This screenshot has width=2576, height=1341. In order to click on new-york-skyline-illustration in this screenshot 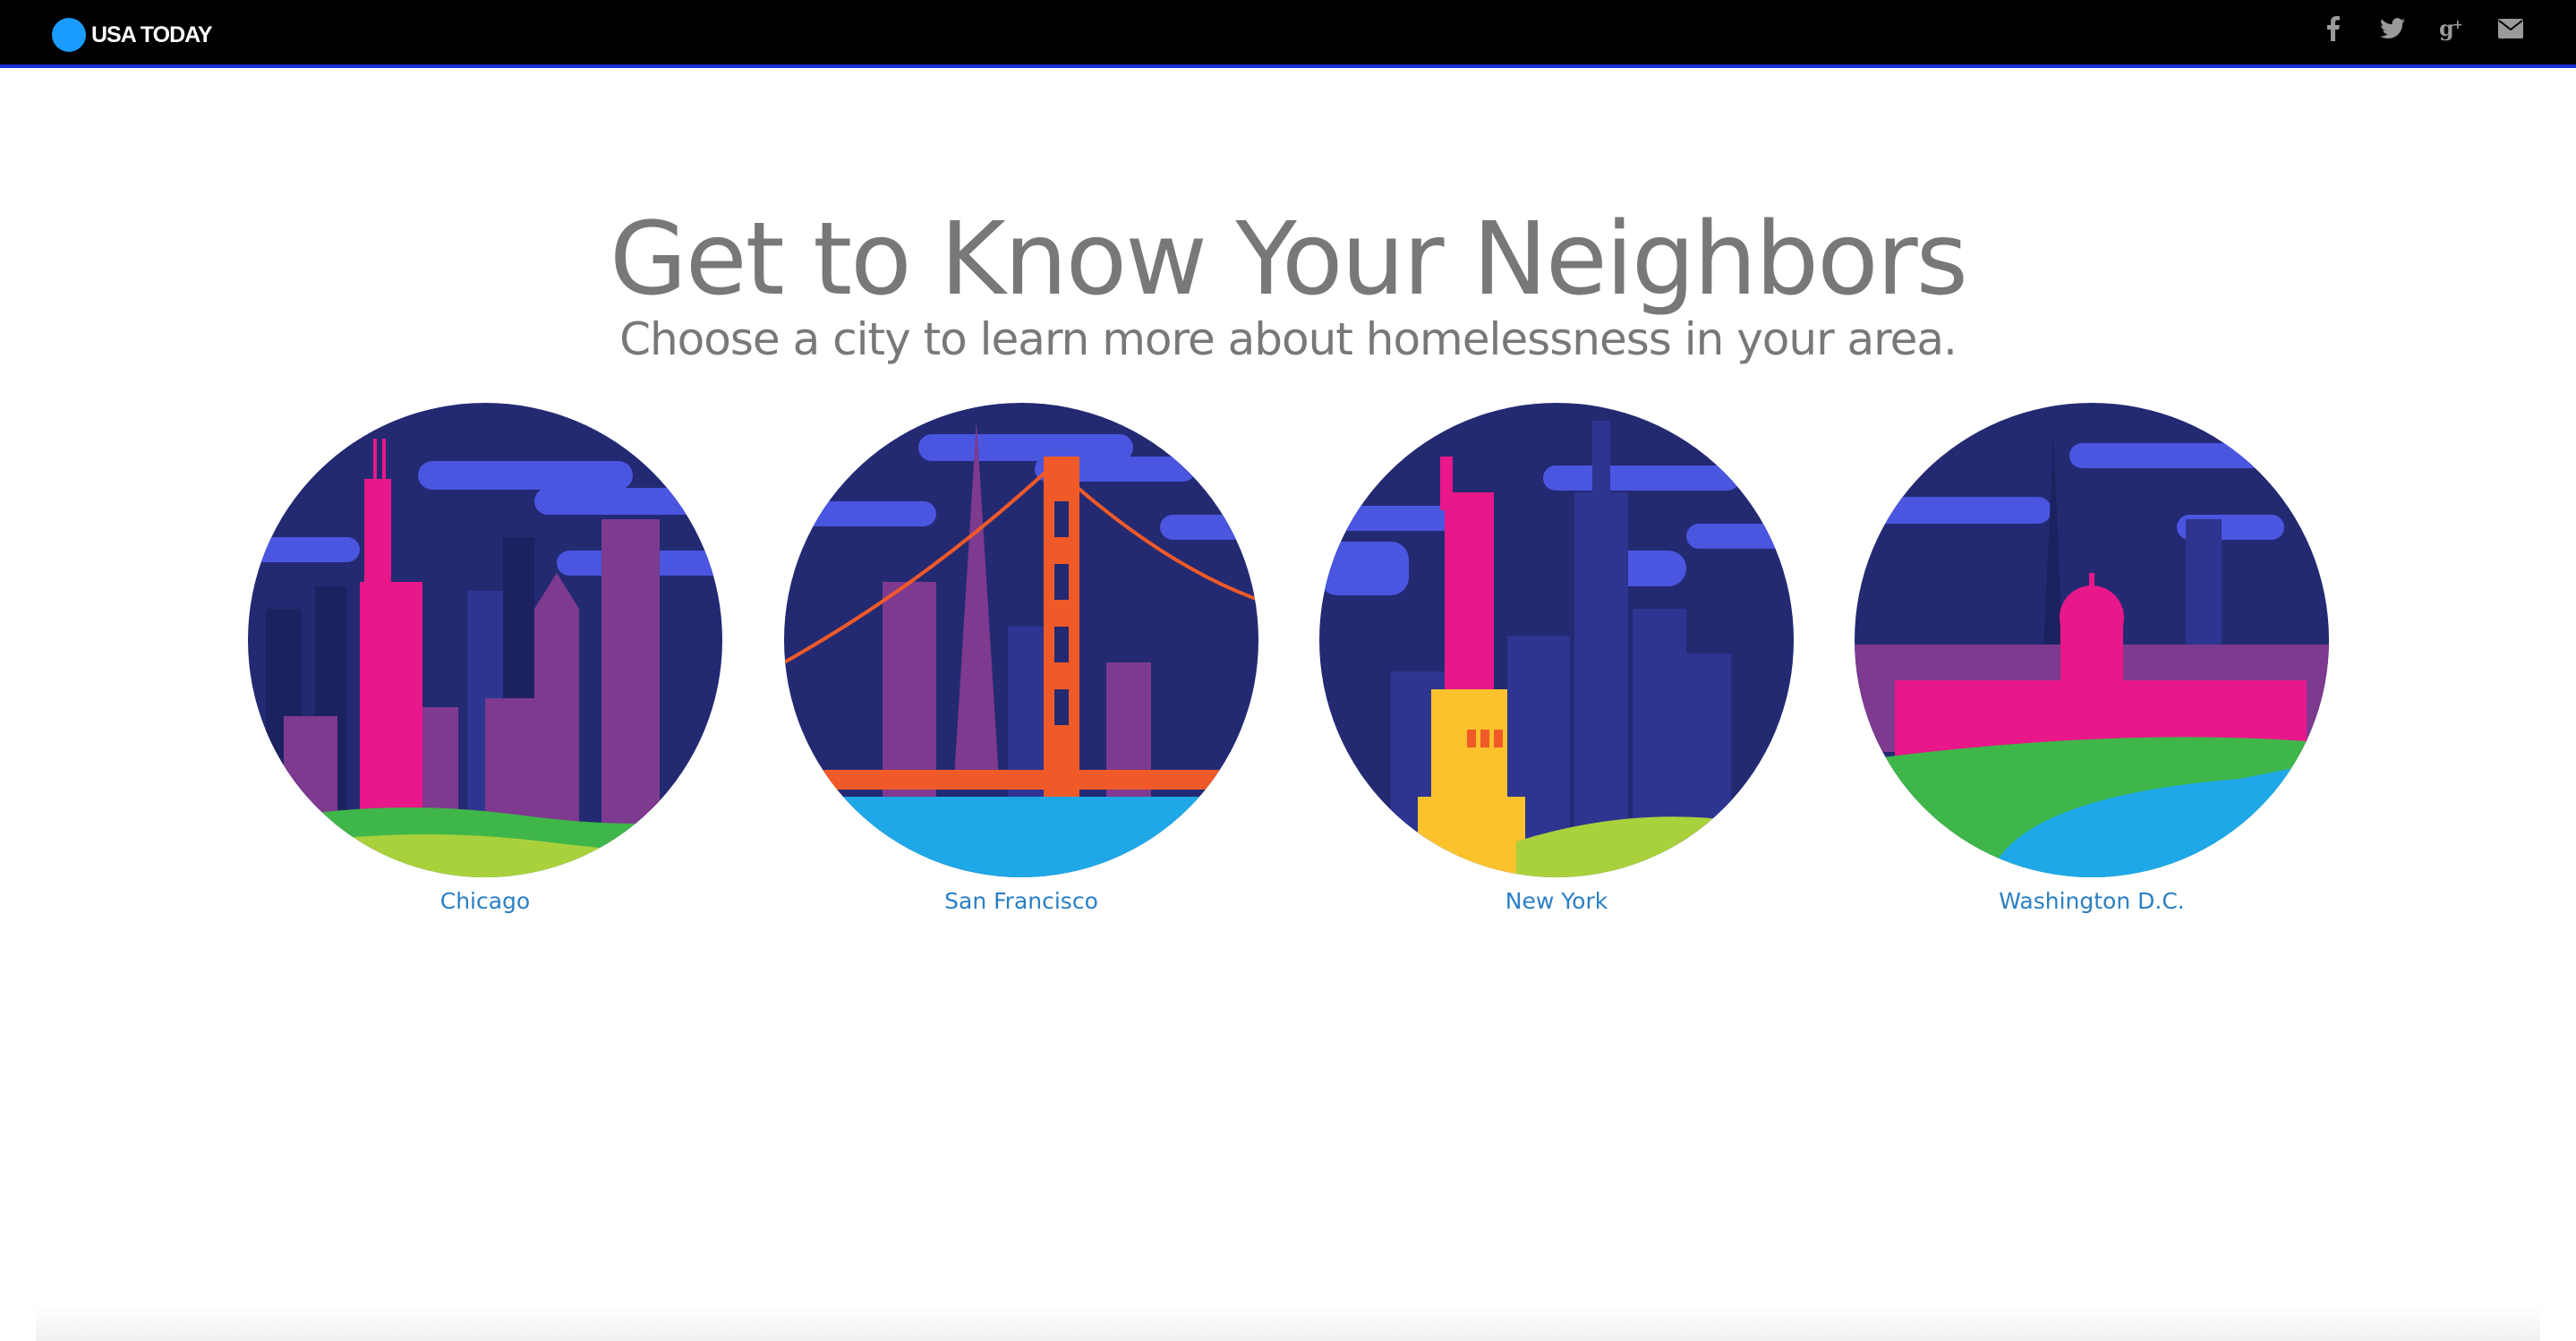, I will do `click(1556, 640)`.